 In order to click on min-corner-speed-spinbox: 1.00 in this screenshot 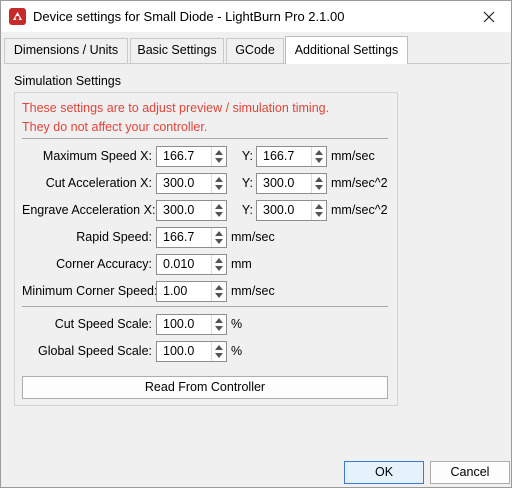, I will do `click(191, 291)`.